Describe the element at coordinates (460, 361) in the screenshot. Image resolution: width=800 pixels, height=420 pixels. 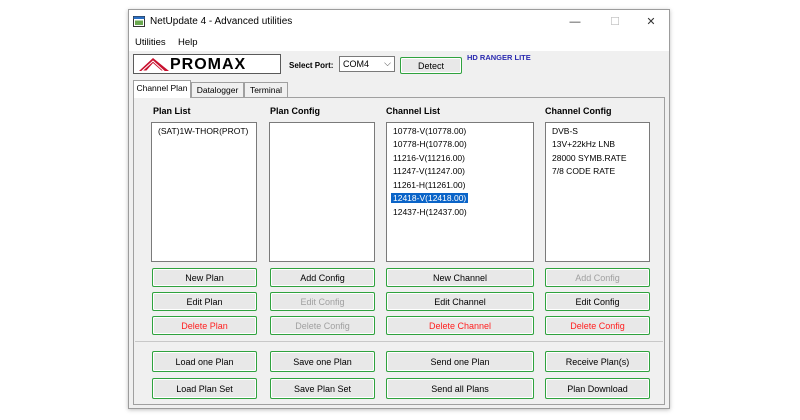
I see `send-one-plan-button: Send one Plan` at that location.